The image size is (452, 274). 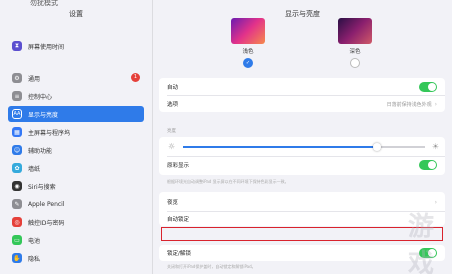 I want to click on checkmark-icon: ✓, so click(x=248, y=63).